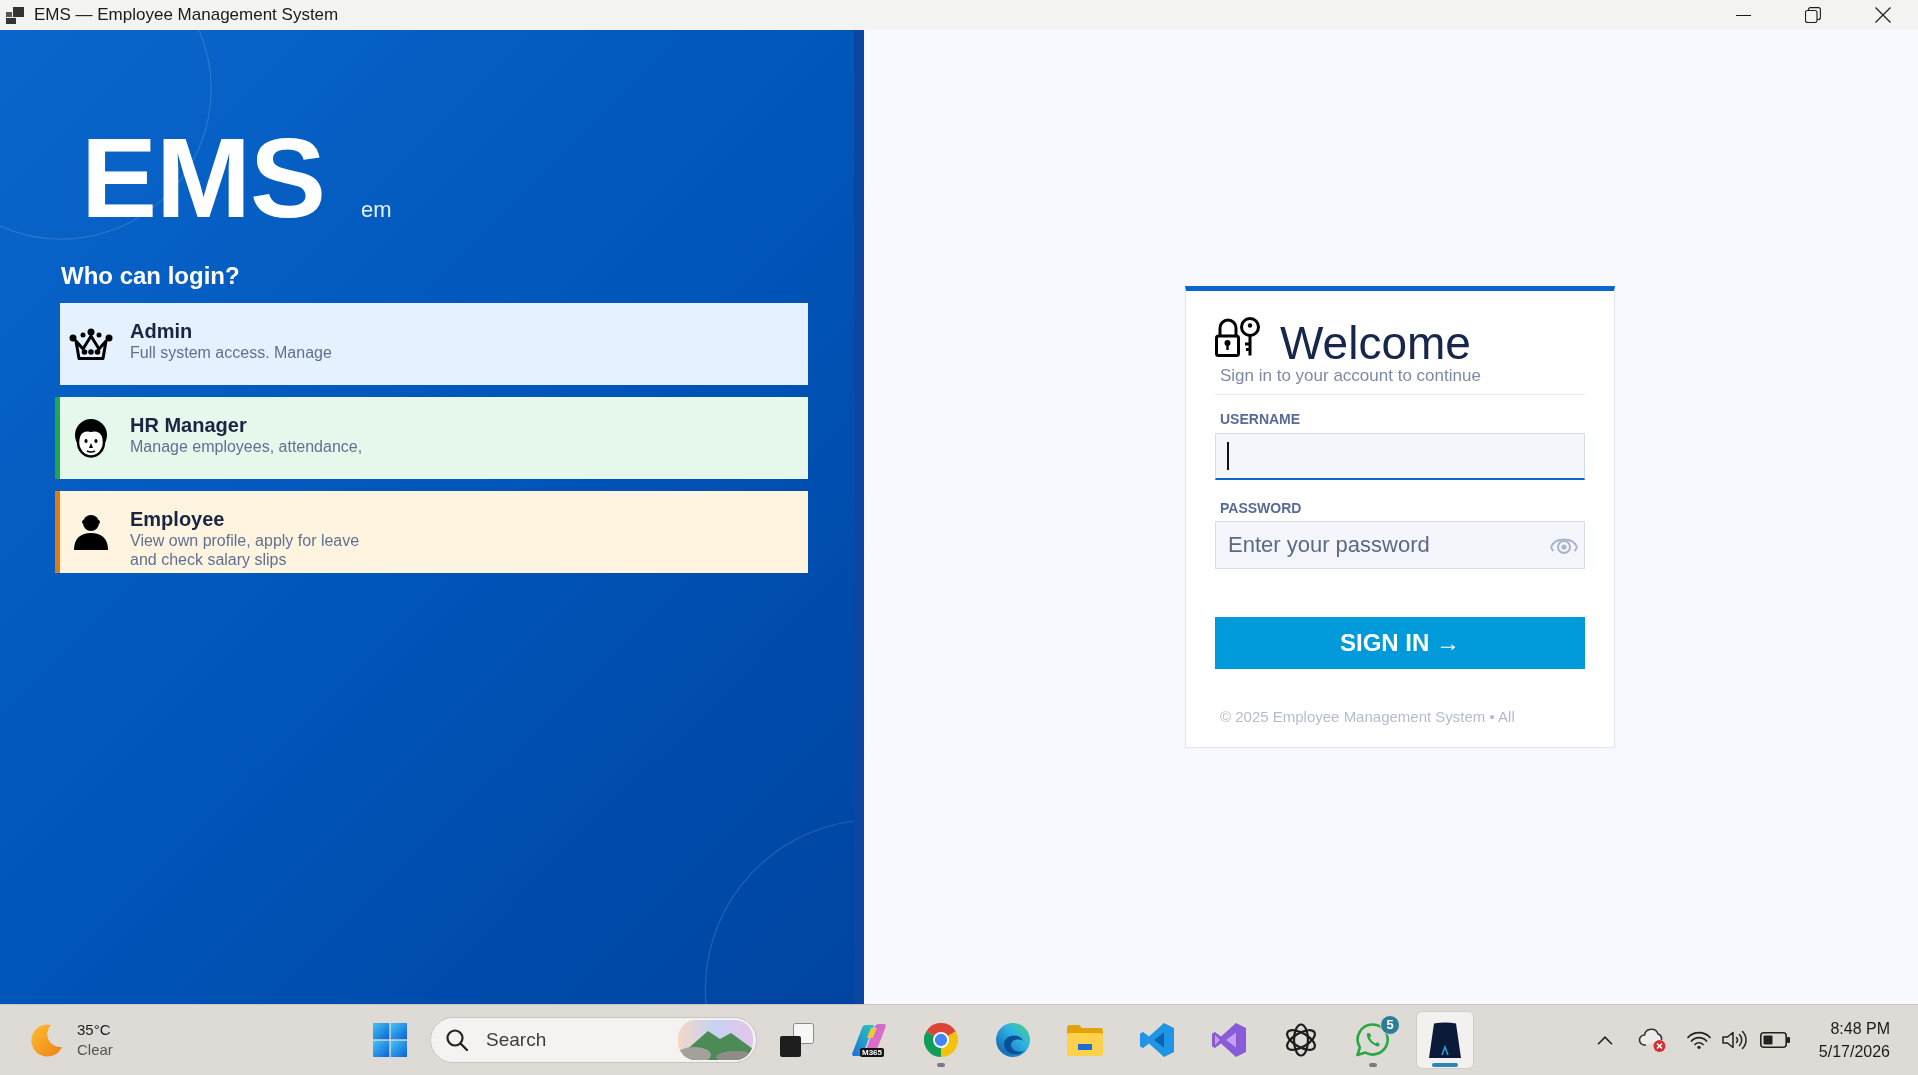  I want to click on segmented-circle-icon, so click(941, 1040).